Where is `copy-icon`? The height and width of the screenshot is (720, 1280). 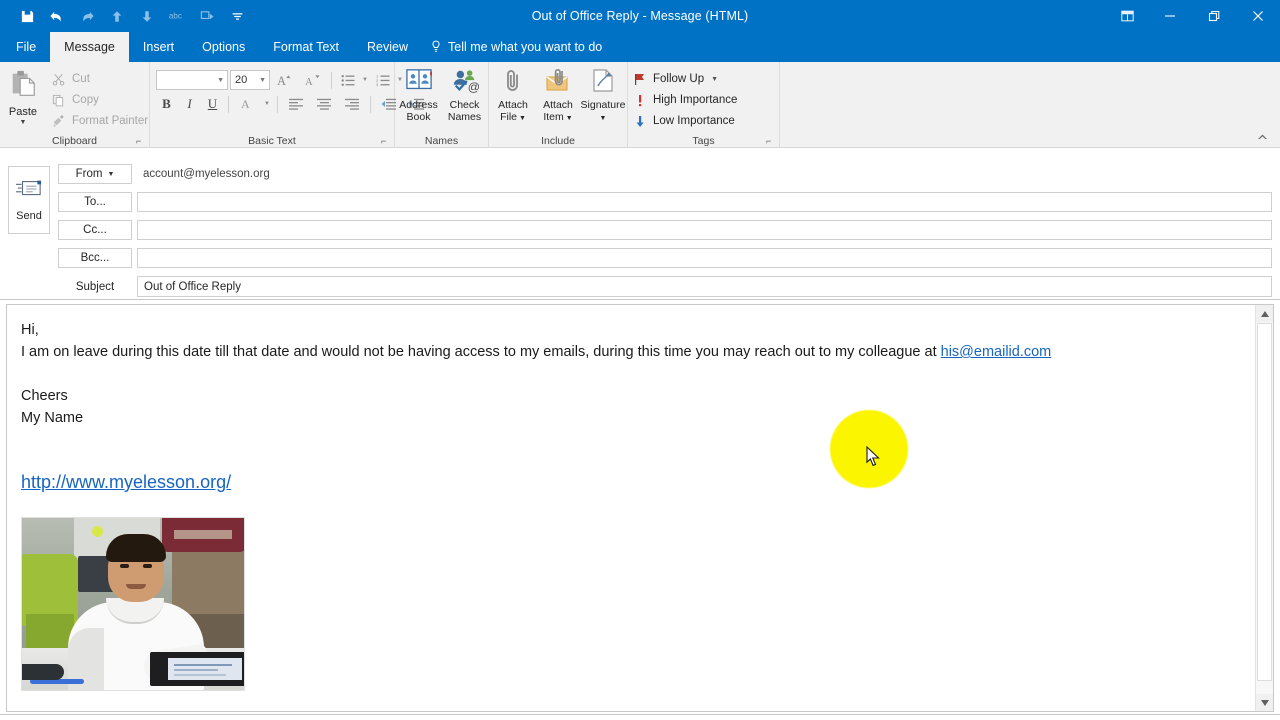
copy-icon is located at coordinates (58, 100).